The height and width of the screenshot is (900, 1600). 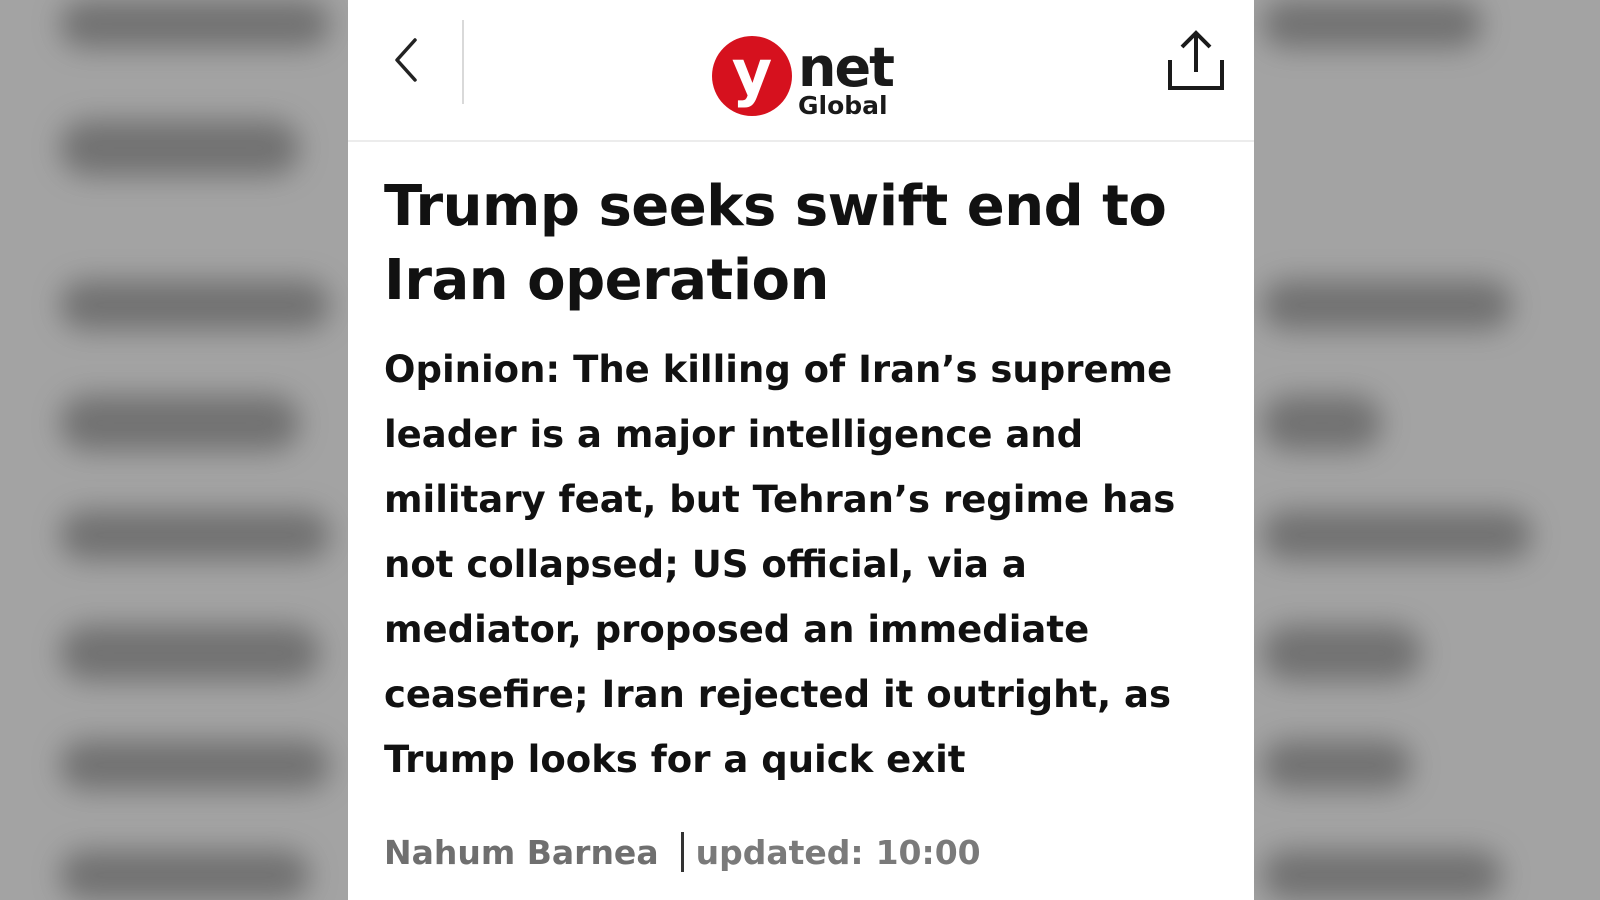 I want to click on share-button, so click(x=1196, y=63).